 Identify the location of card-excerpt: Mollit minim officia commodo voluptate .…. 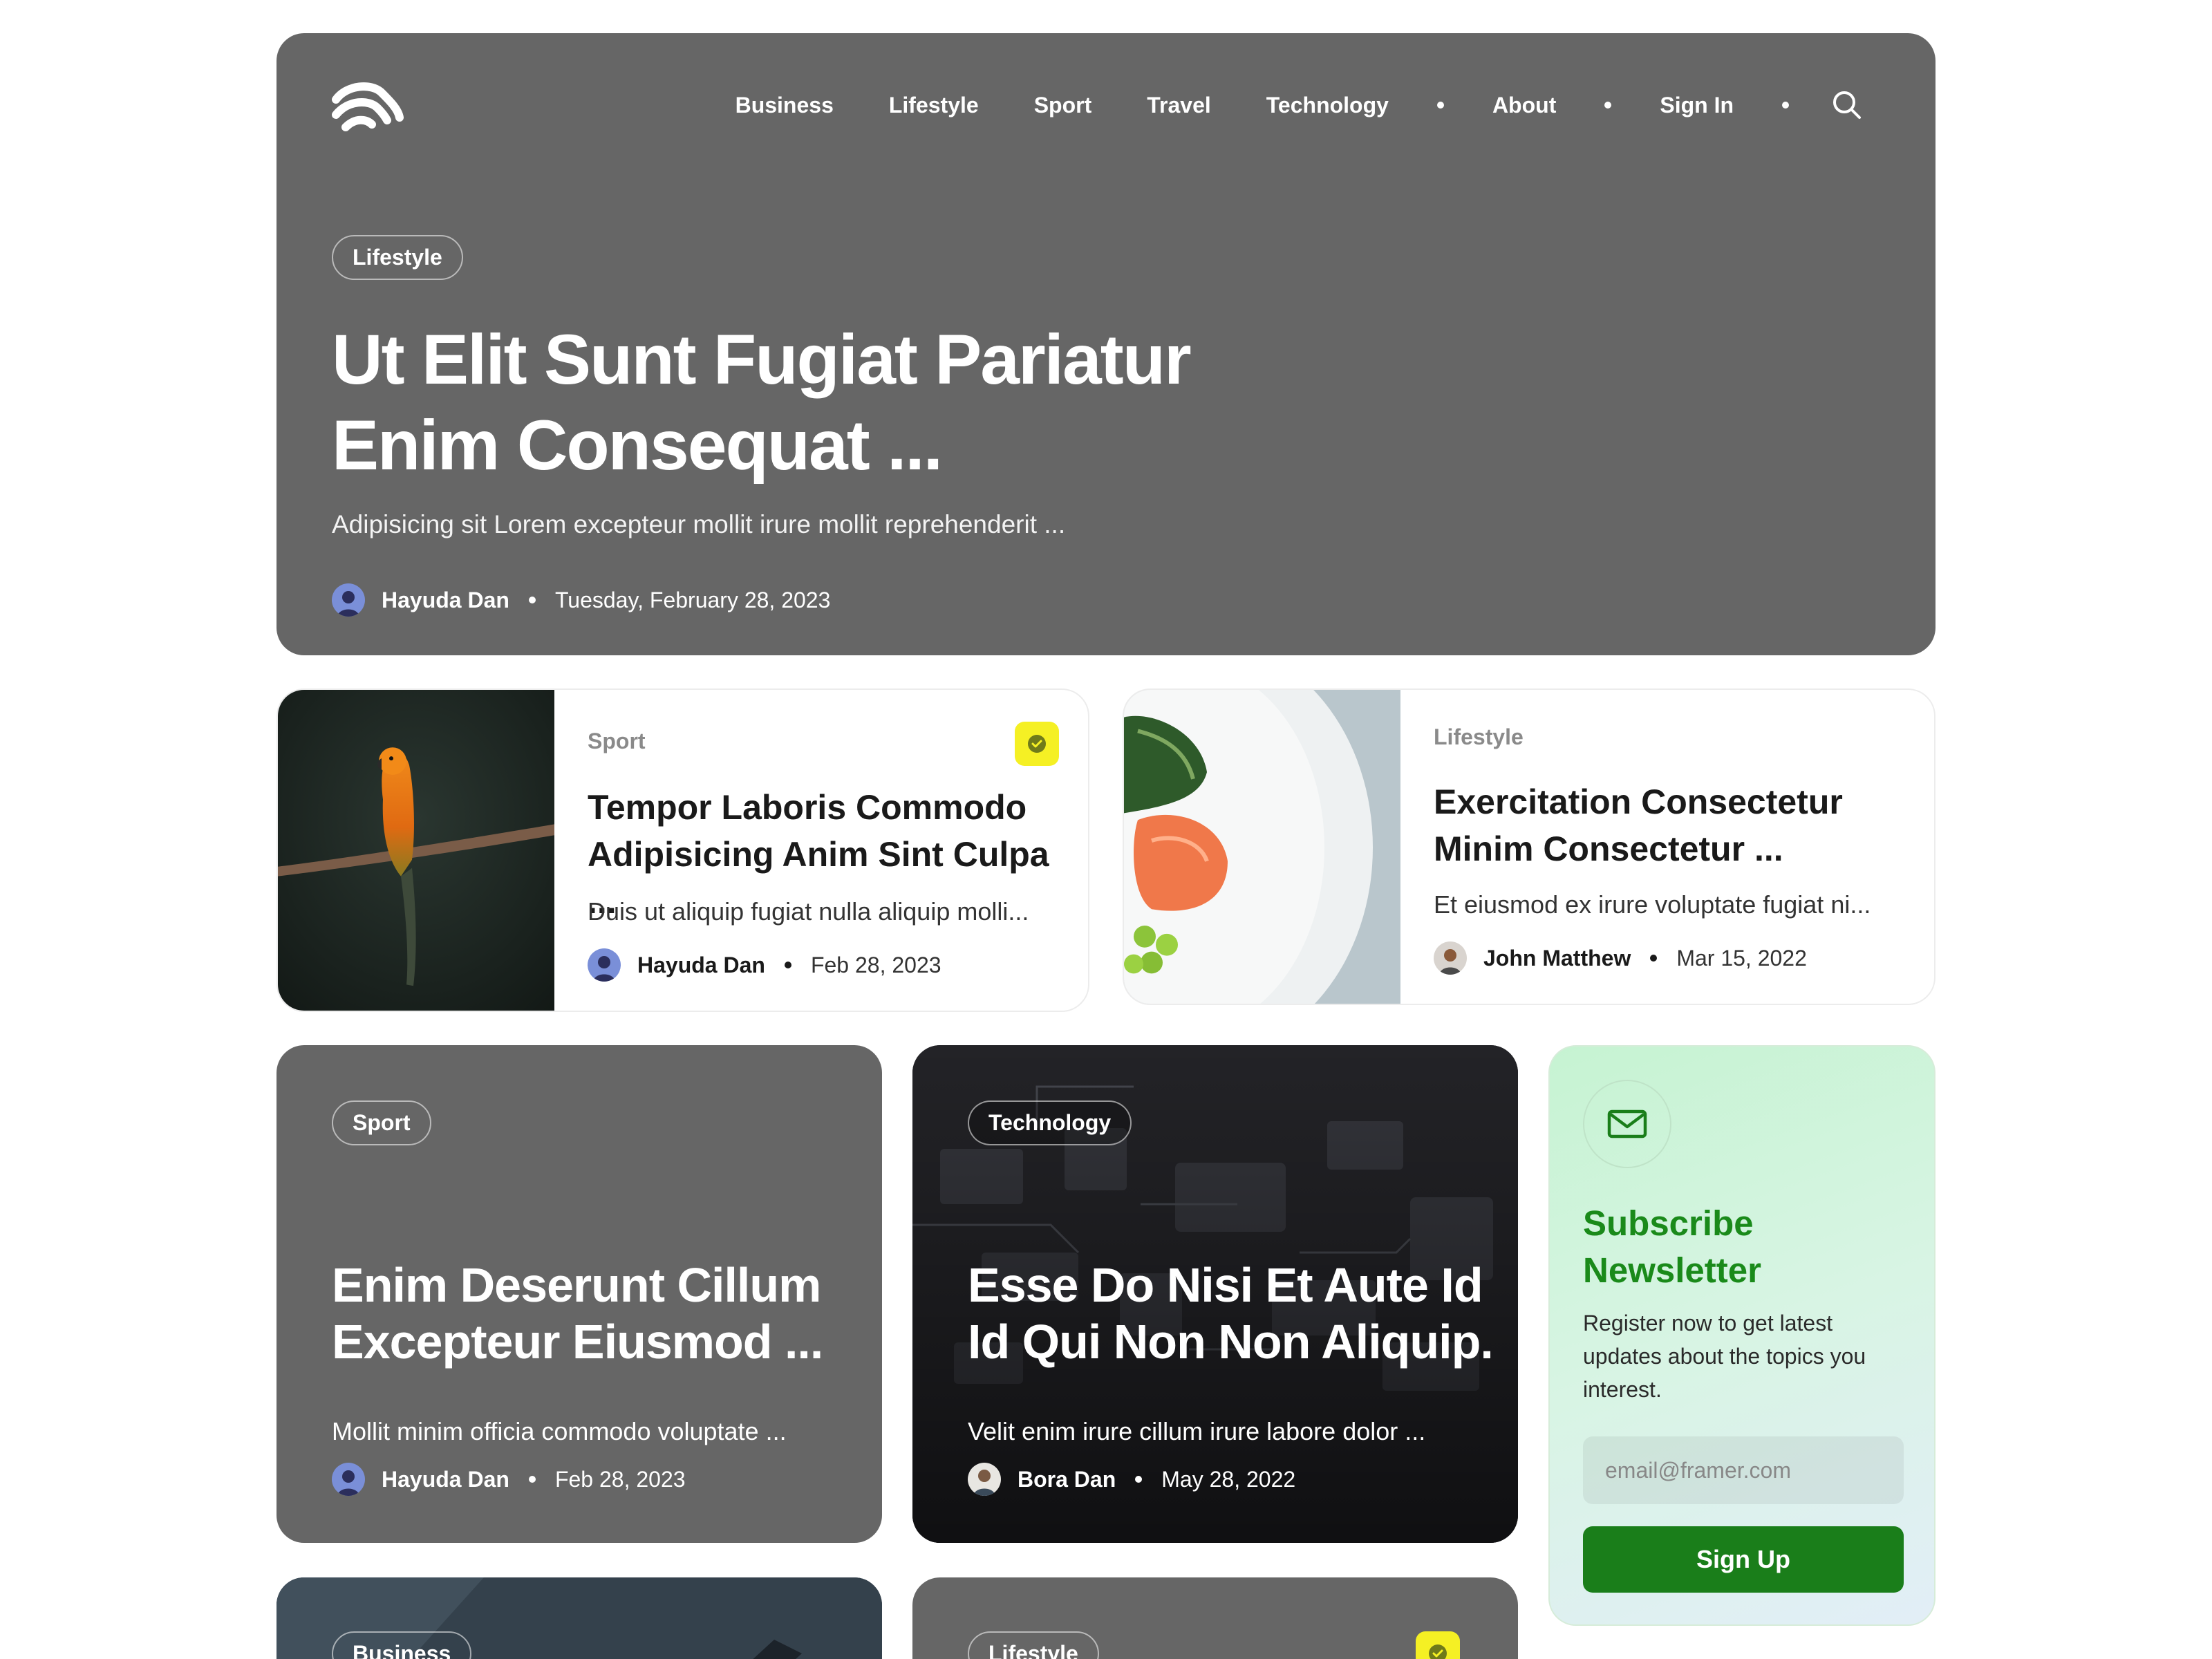
(559, 1431).